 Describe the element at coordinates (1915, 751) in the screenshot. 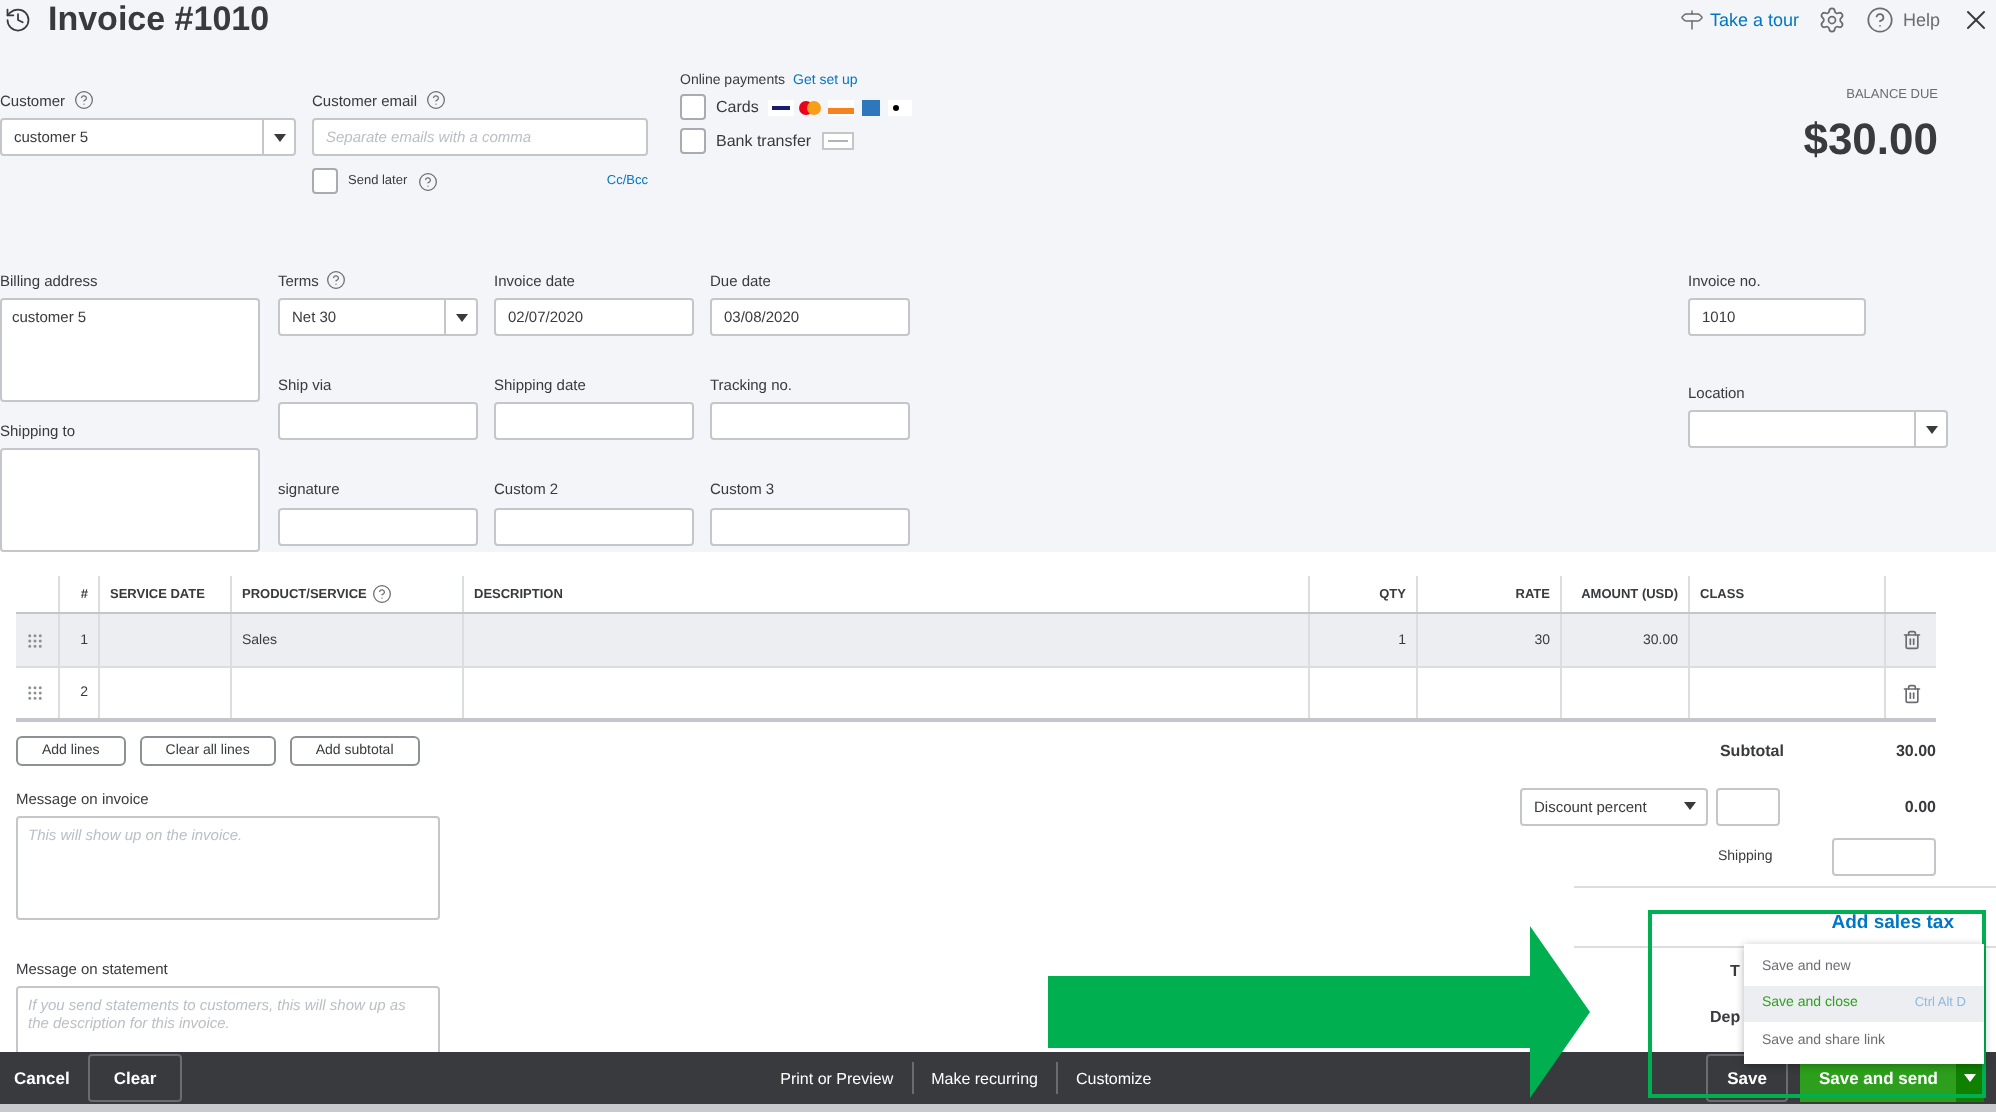

I see `subtotal-value: 30.00` at that location.